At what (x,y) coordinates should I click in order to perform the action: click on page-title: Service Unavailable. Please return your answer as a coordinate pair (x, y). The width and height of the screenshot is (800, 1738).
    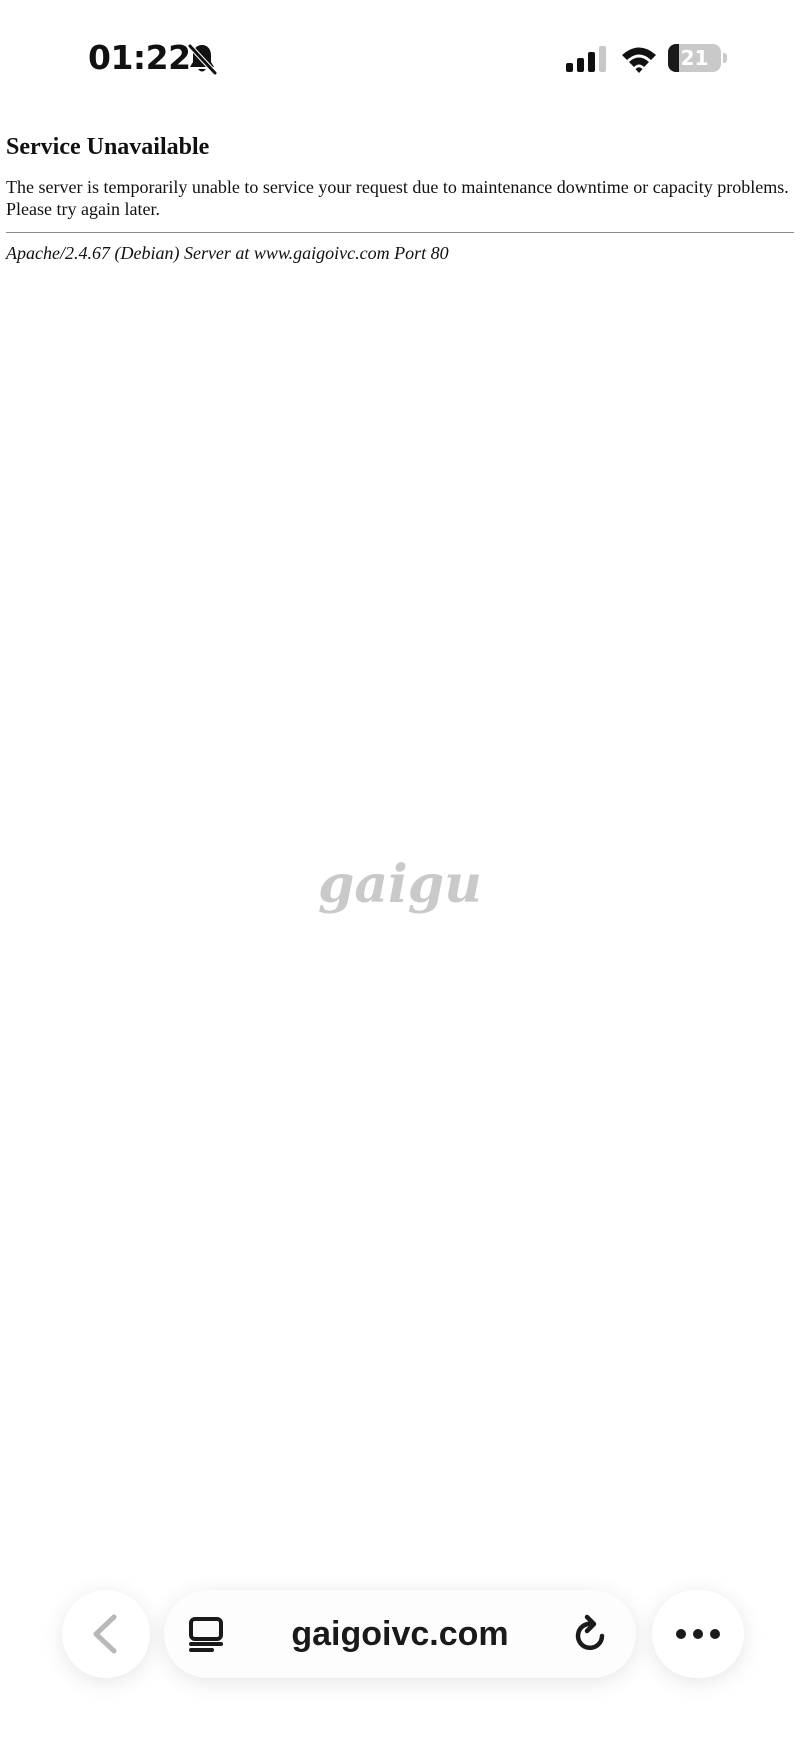
    Looking at the image, I should click on (108, 147).